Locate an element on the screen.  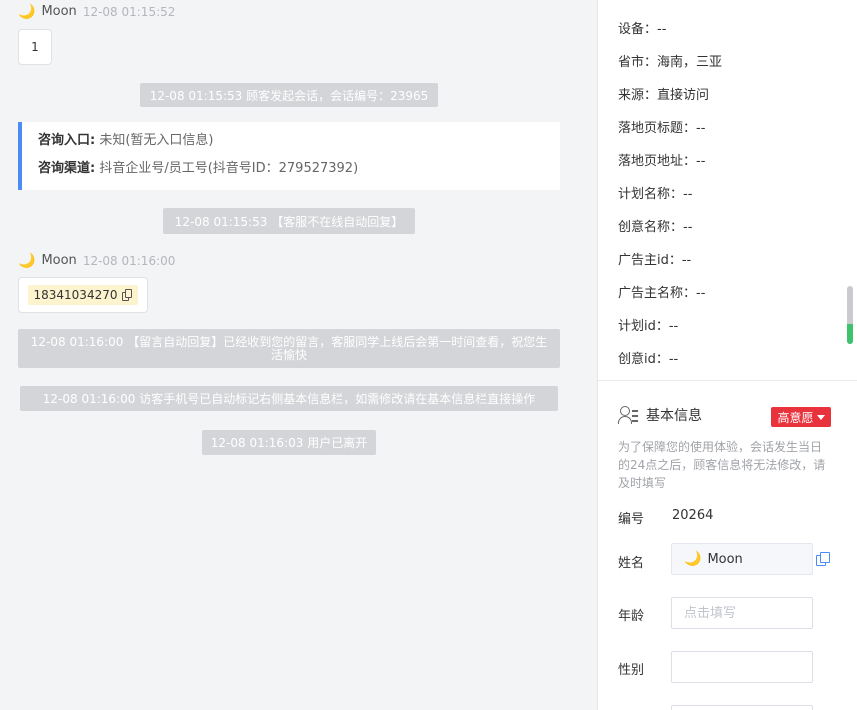
message-time: 12-08 01:16:00 is located at coordinates (129, 260).